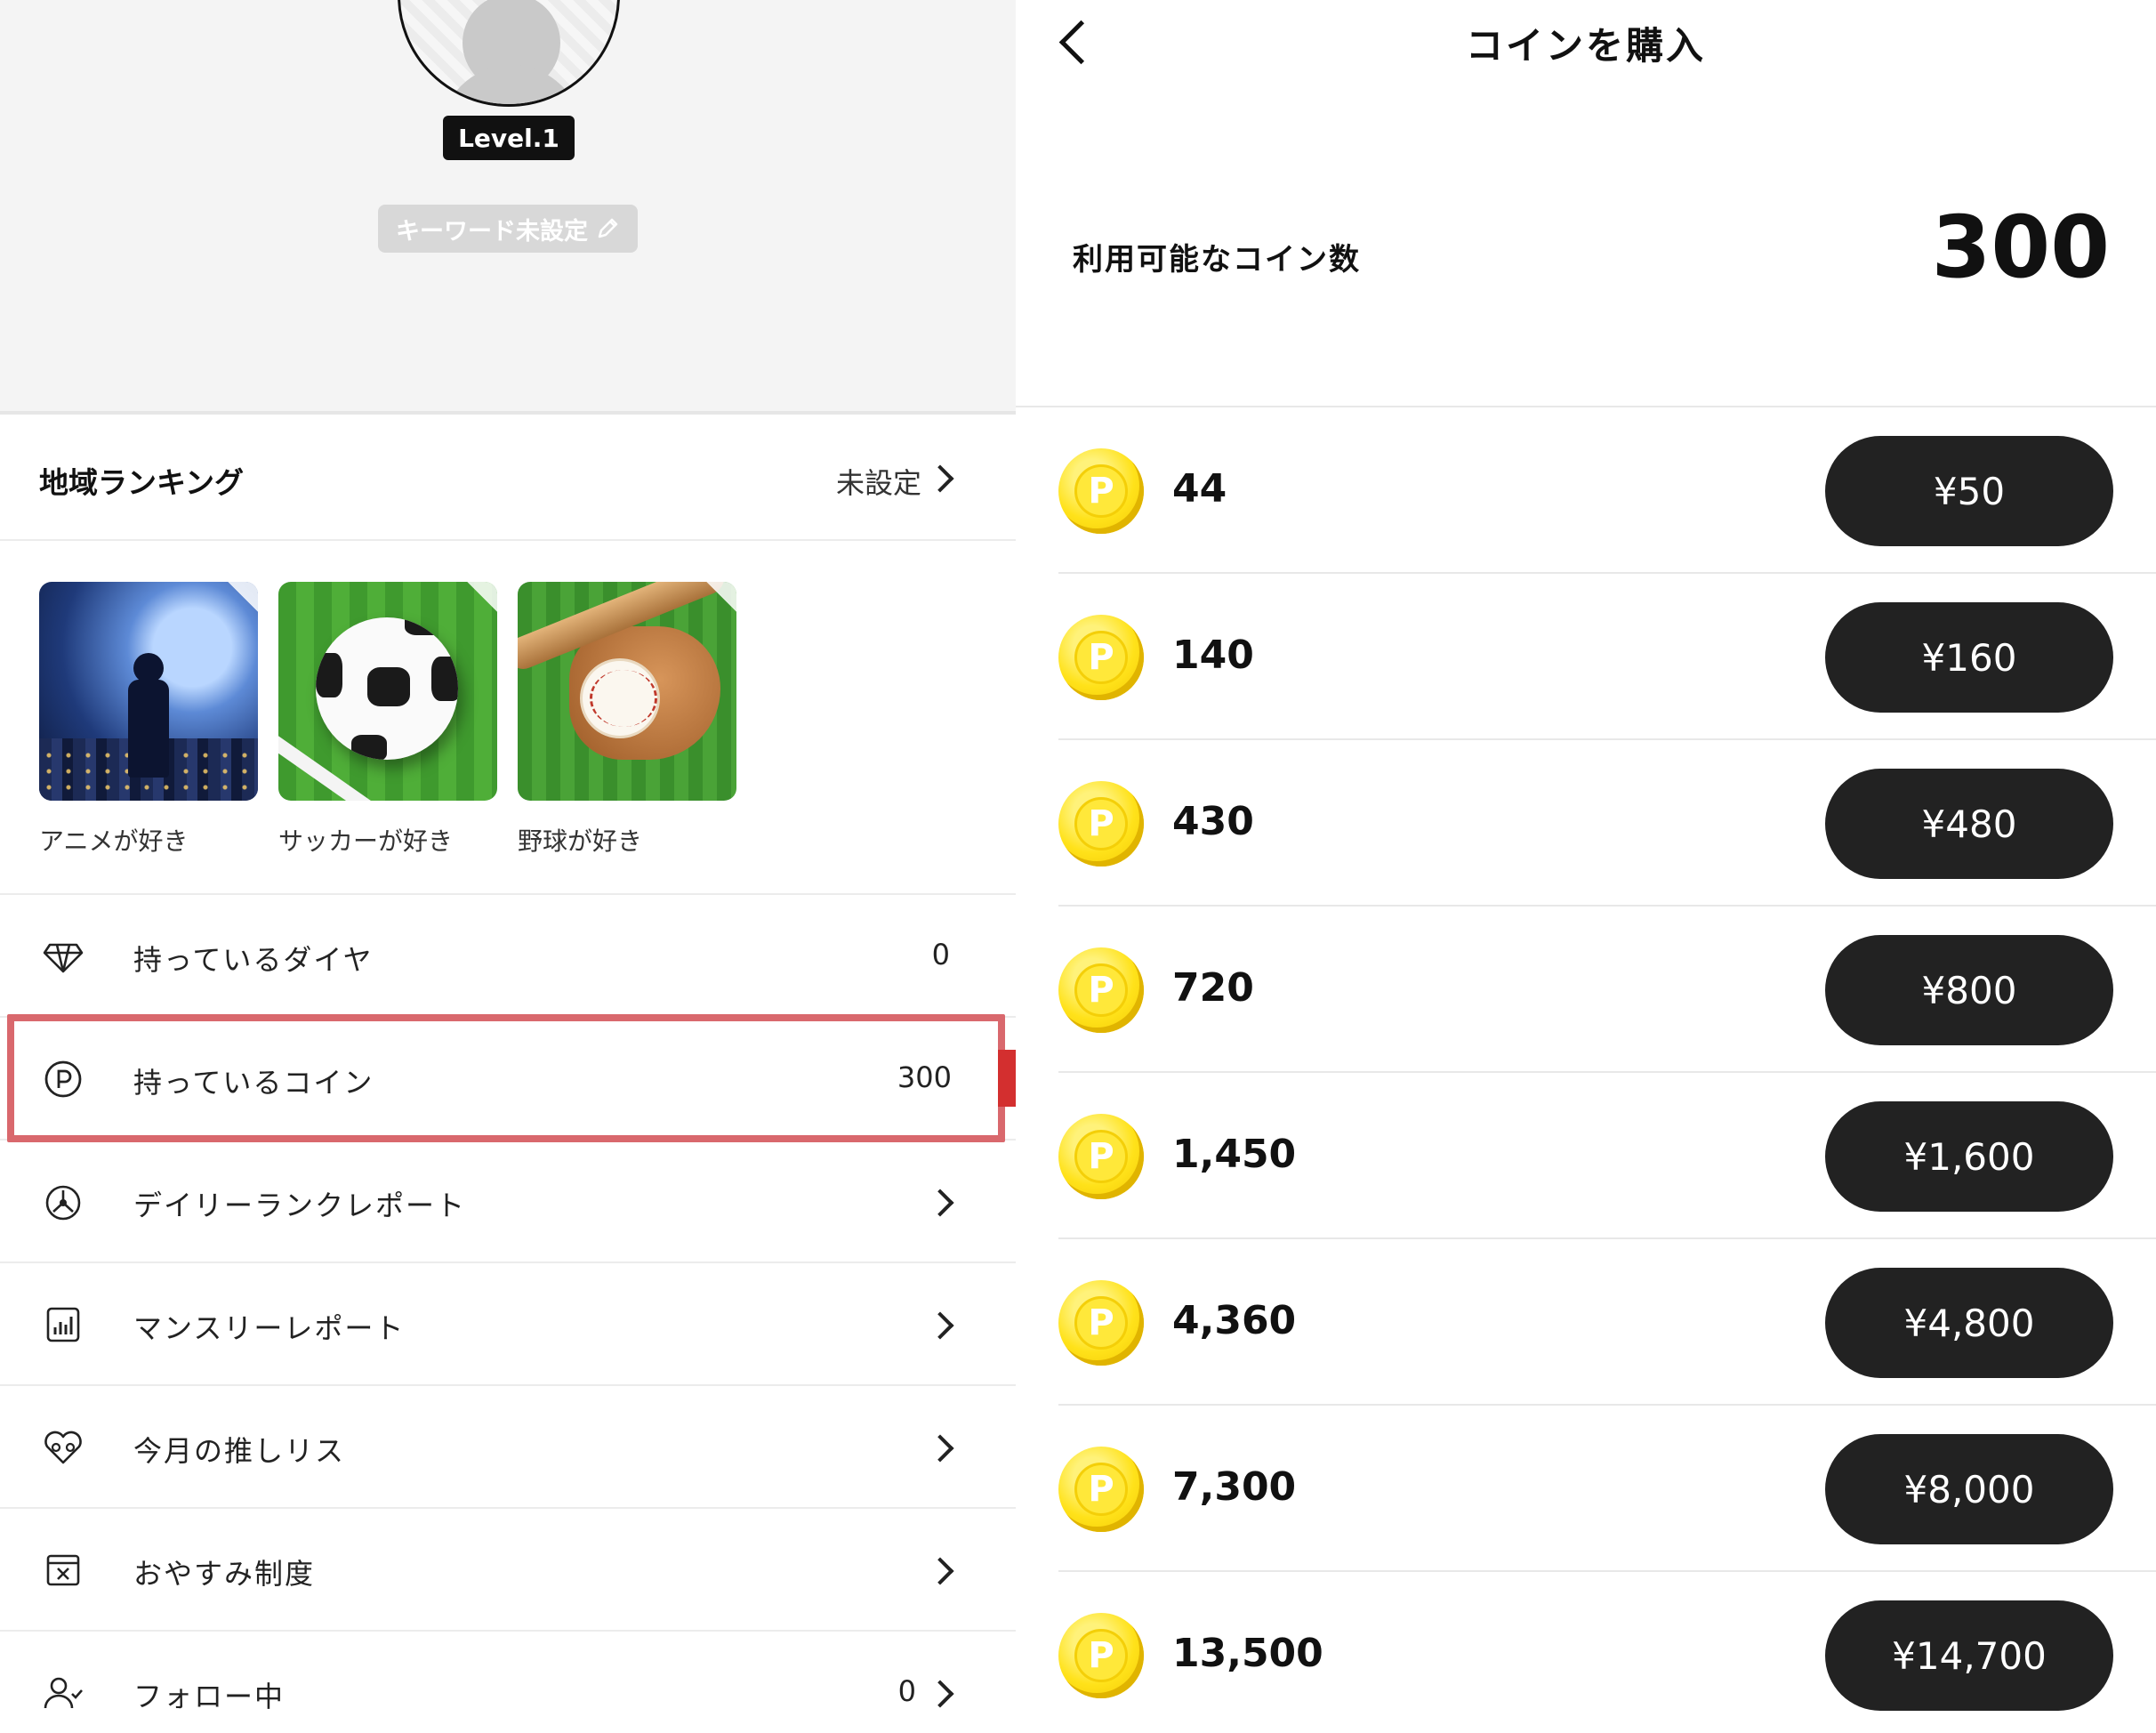 The width and height of the screenshot is (2156, 1733). Describe the element at coordinates (1586, 46) in the screenshot. I see `page-title: コインを購入` at that location.